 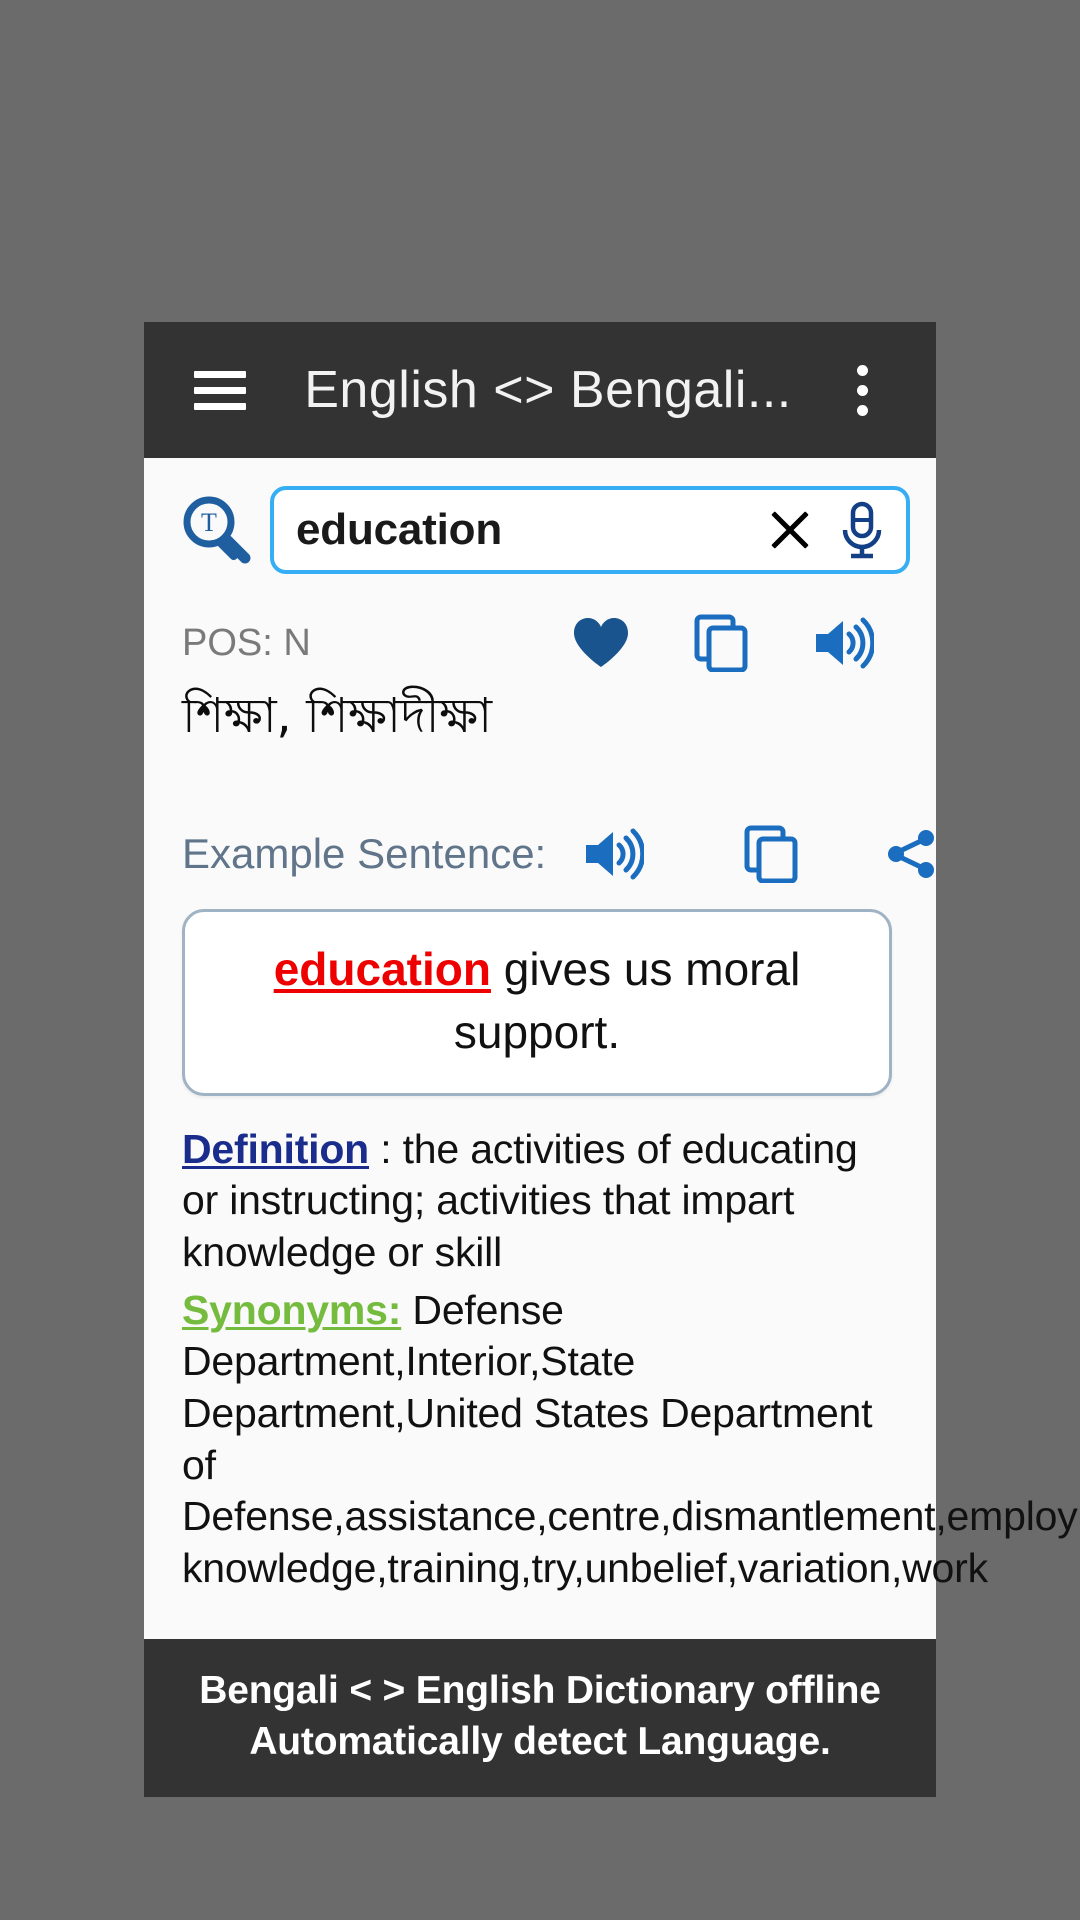 What do you see at coordinates (223, 390) in the screenshot?
I see `hamburger-menu-icon` at bounding box center [223, 390].